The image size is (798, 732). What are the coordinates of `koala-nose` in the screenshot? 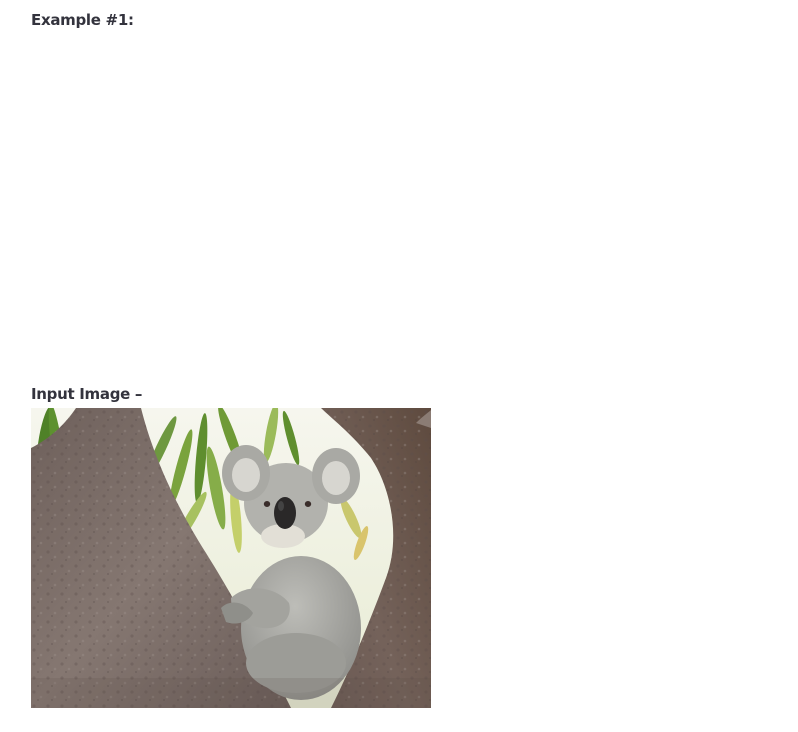 It's located at (285, 513).